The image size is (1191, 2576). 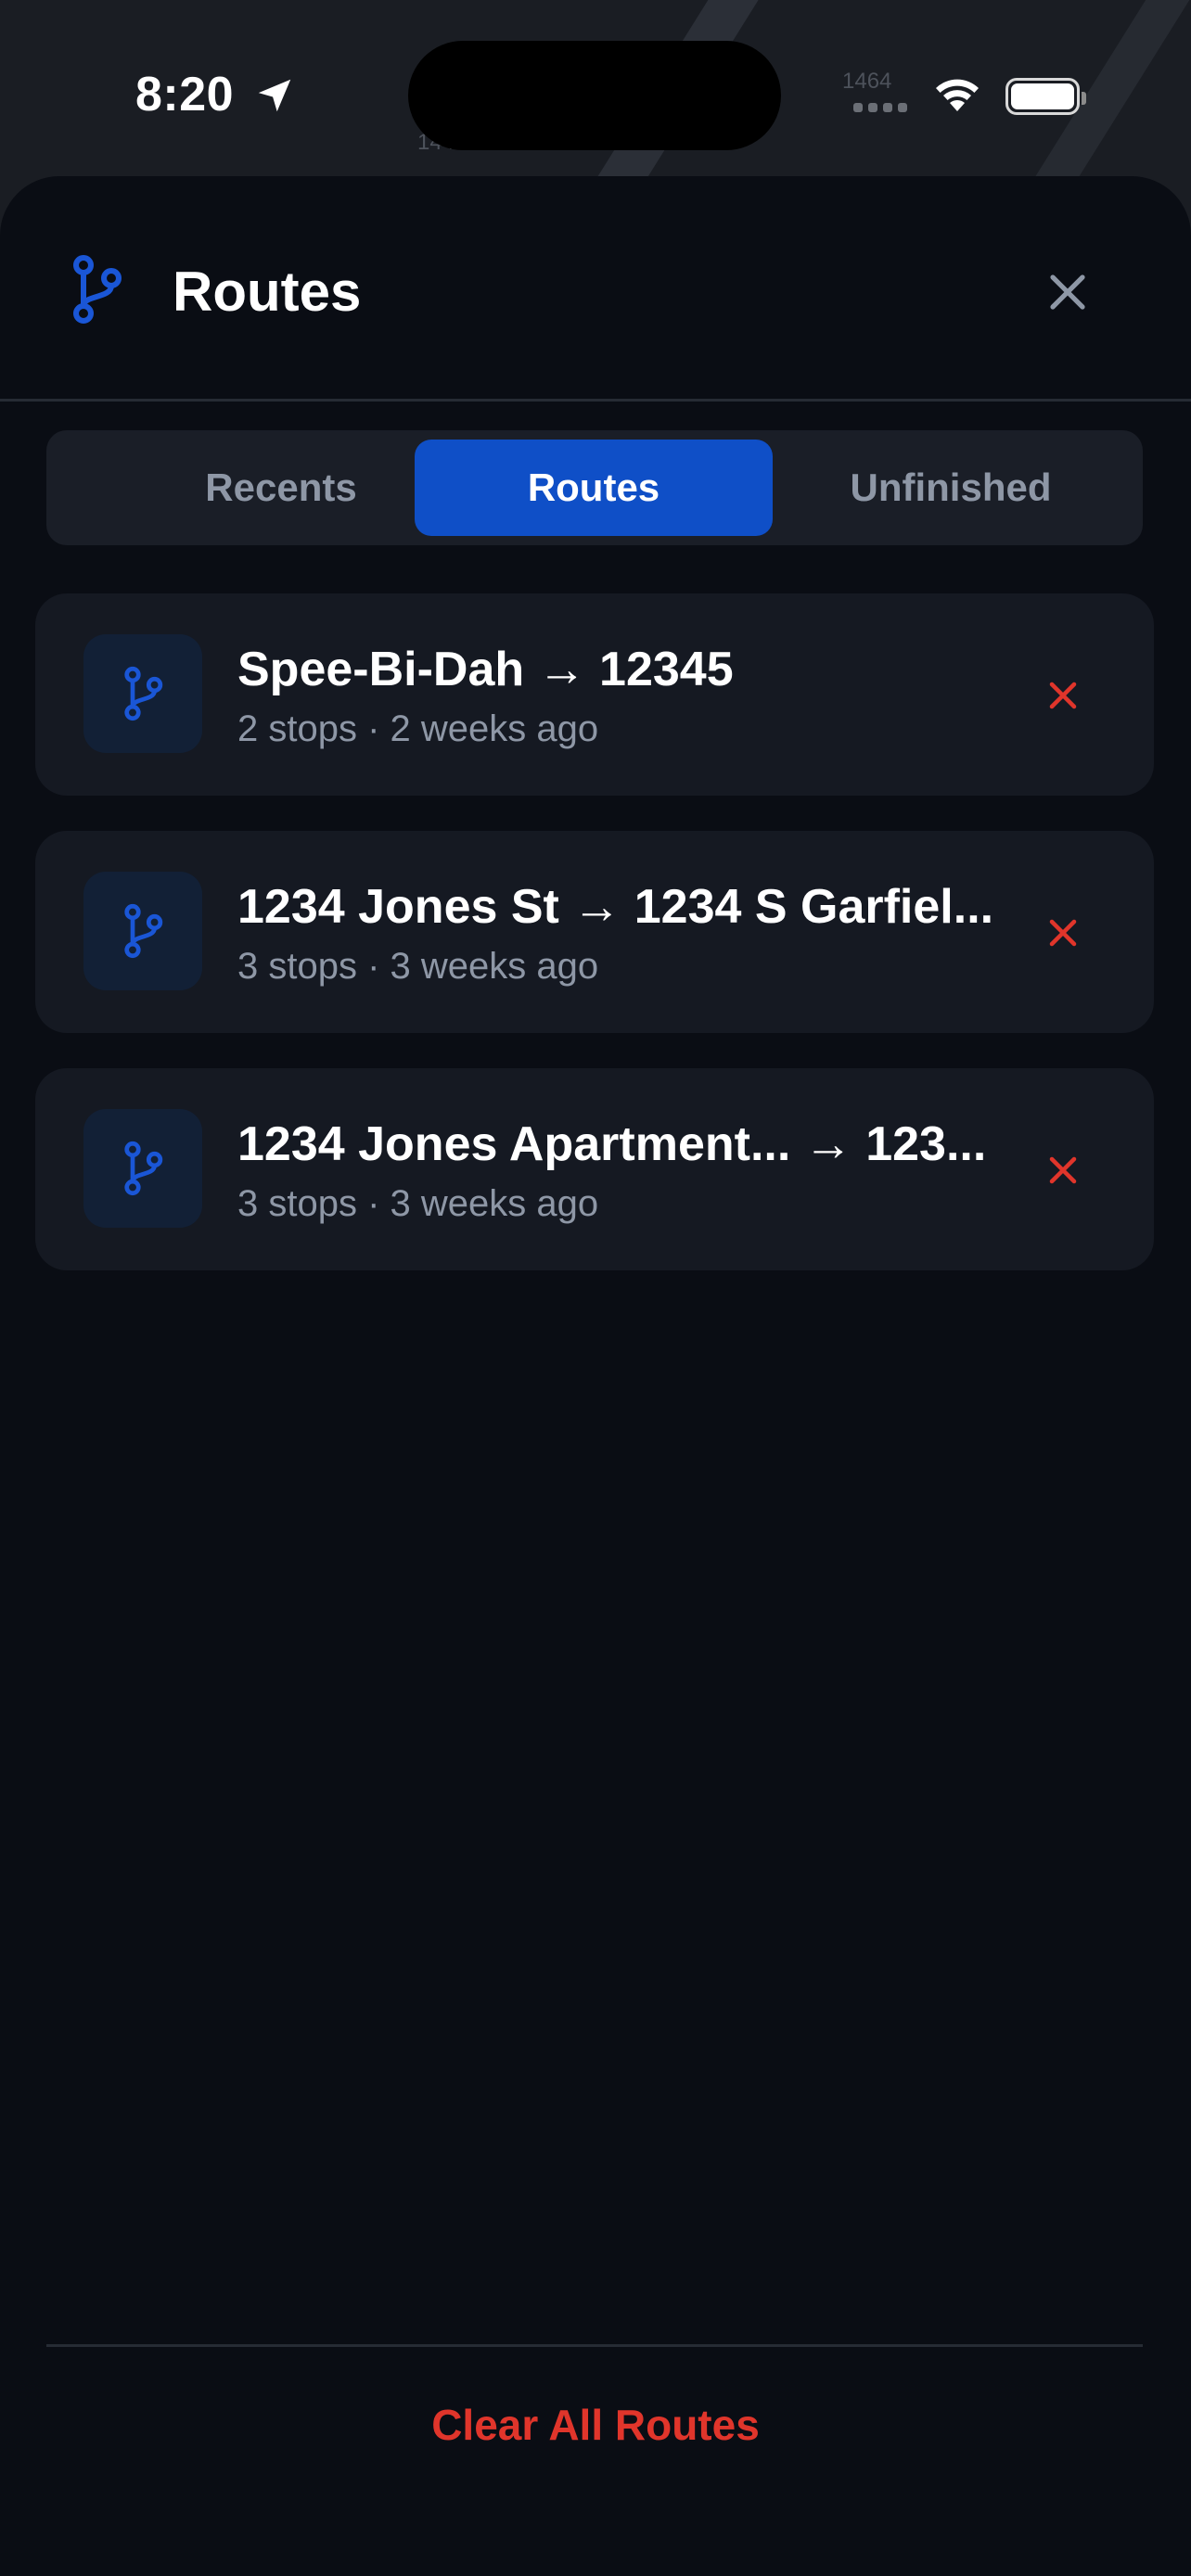 What do you see at coordinates (281, 488) in the screenshot?
I see `tab-recents: Recents` at bounding box center [281, 488].